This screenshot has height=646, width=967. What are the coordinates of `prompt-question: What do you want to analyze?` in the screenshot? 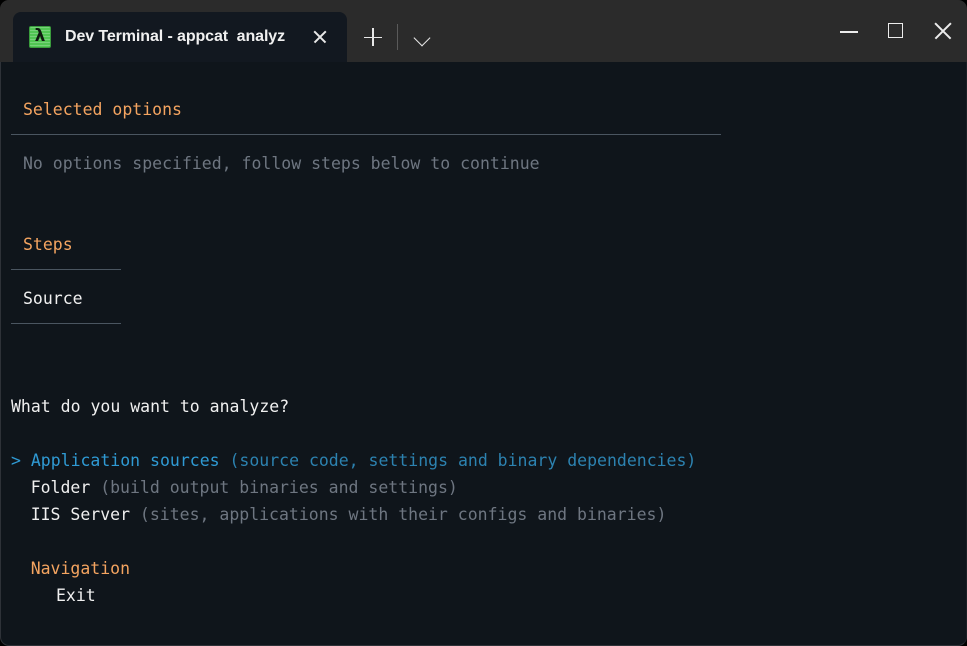 It's located at (150, 406).